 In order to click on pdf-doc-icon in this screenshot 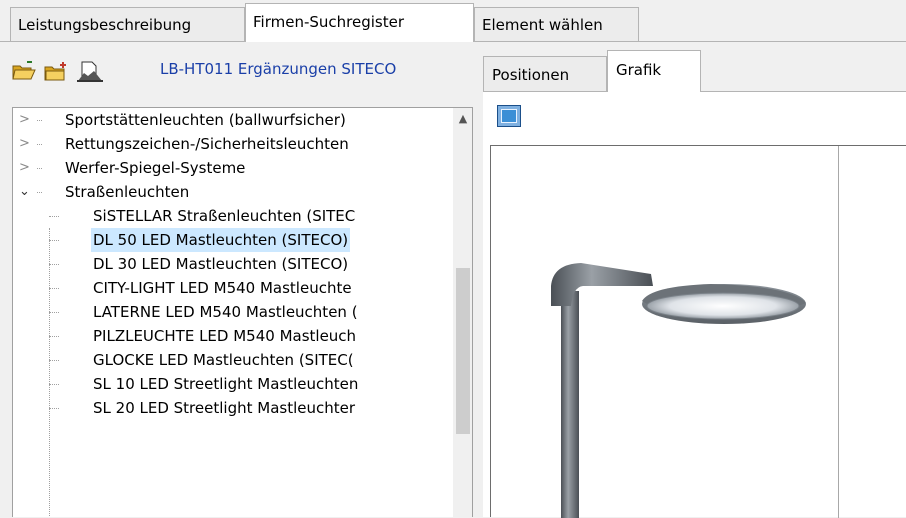, I will do `click(89, 71)`.